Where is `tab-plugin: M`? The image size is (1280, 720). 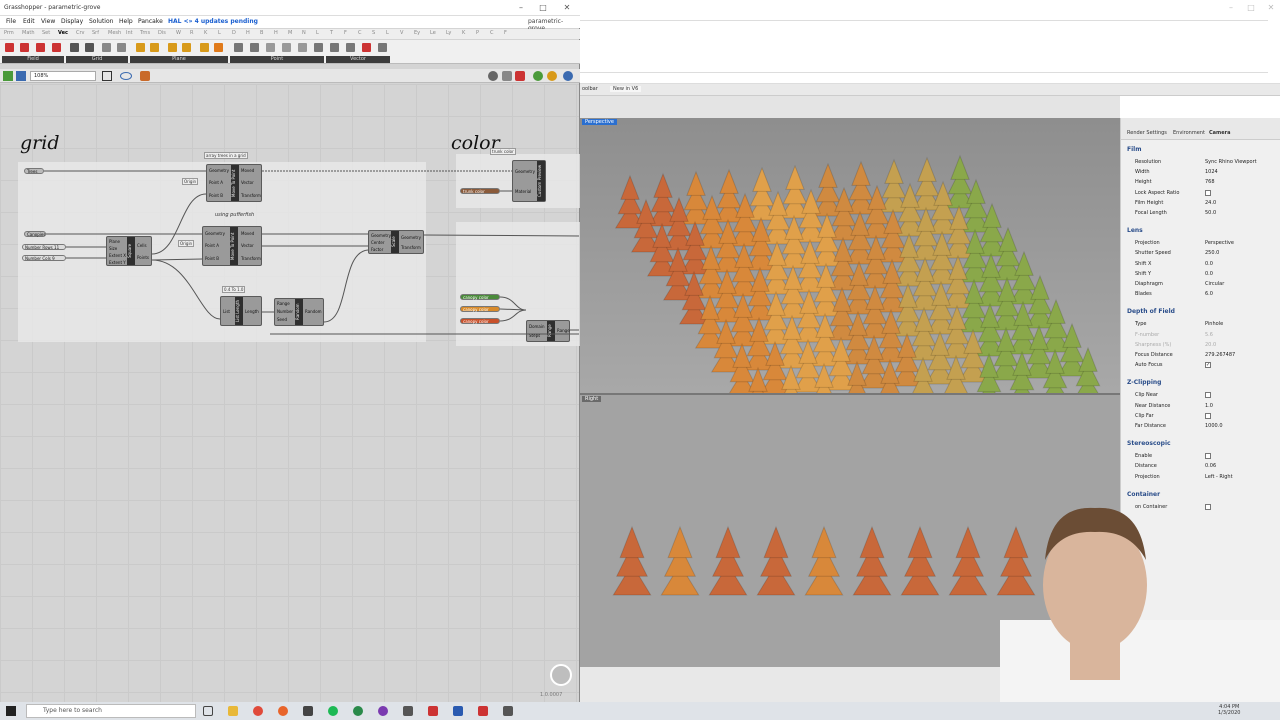
tab-plugin: M is located at coordinates (290, 33).